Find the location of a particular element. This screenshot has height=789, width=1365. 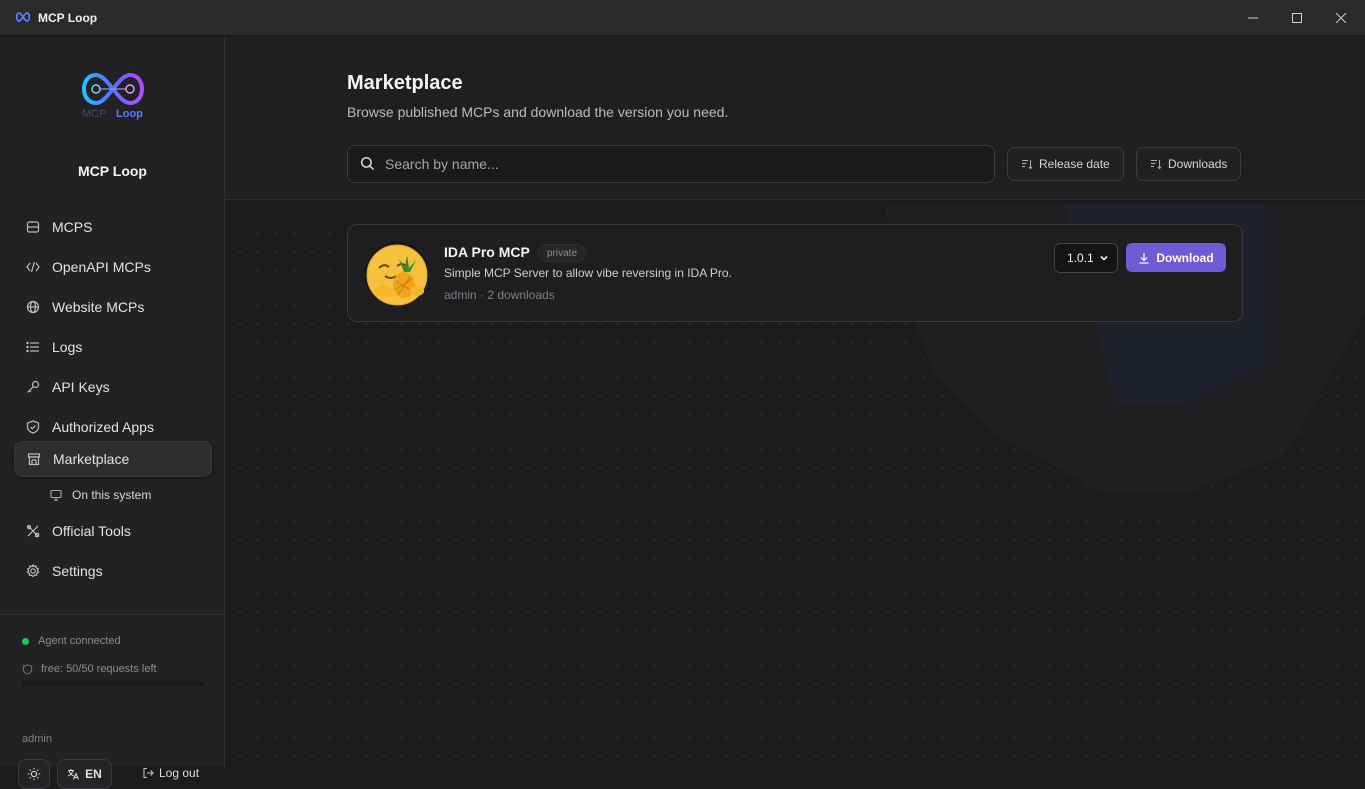

tools-icon is located at coordinates (33, 531).